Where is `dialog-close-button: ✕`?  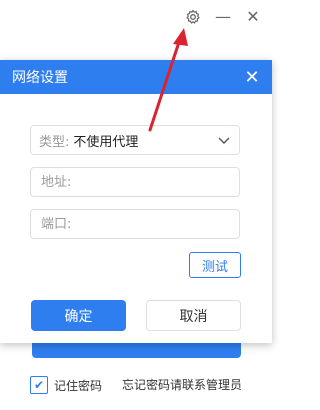 dialog-close-button: ✕ is located at coordinates (252, 77).